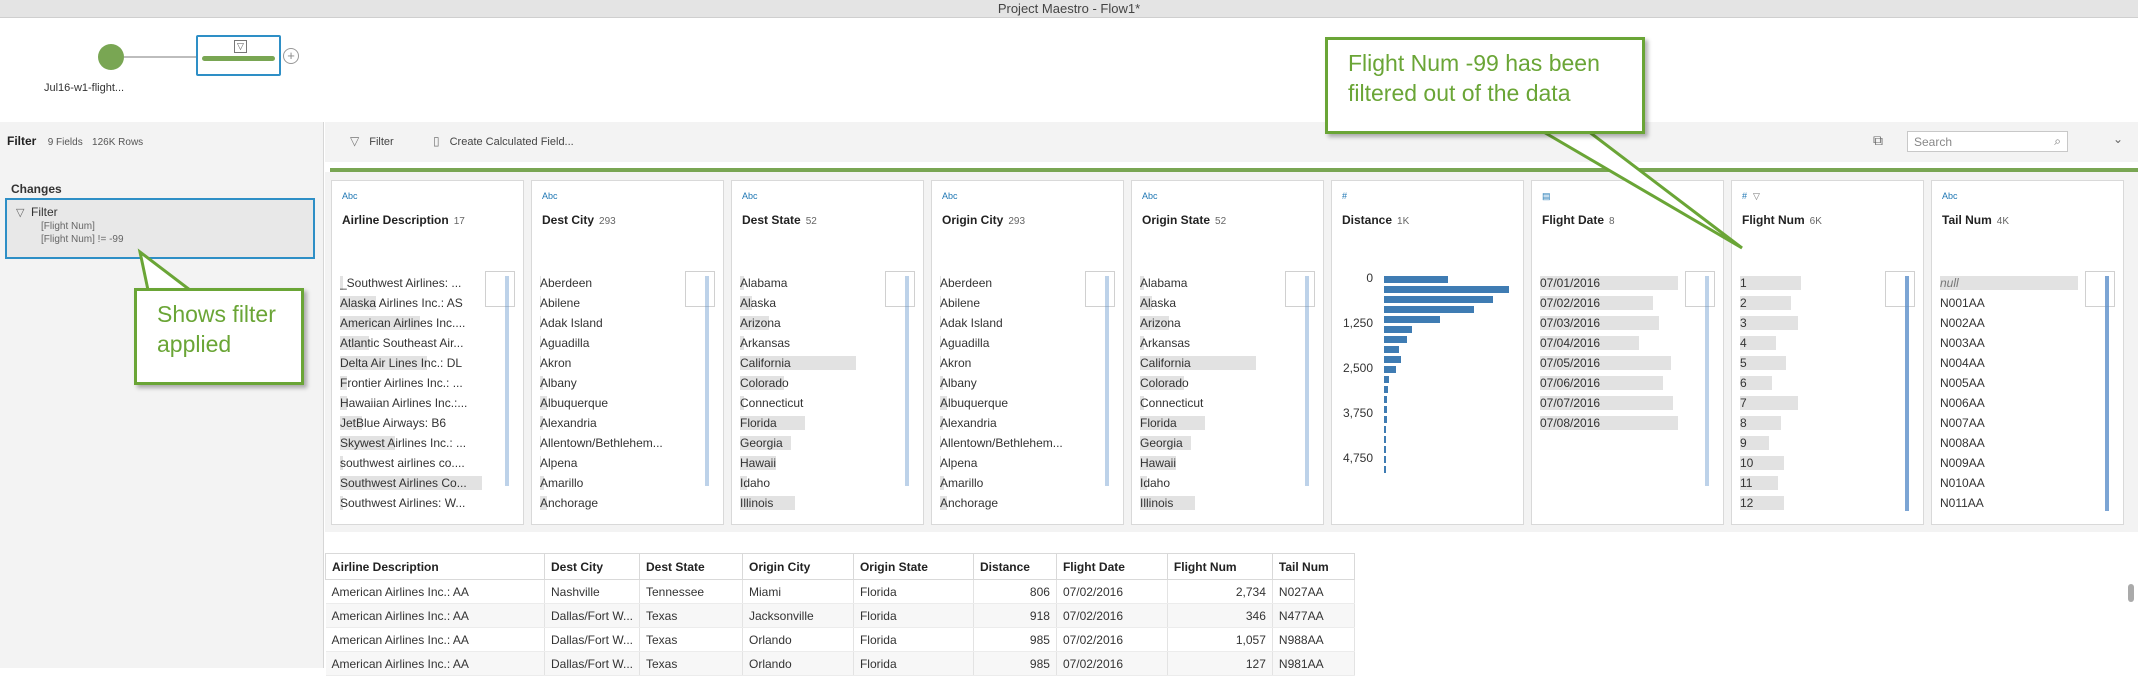 Image resolution: width=2138 pixels, height=676 pixels. What do you see at coordinates (779, 220) in the screenshot?
I see `field-name: Dest State 52` at bounding box center [779, 220].